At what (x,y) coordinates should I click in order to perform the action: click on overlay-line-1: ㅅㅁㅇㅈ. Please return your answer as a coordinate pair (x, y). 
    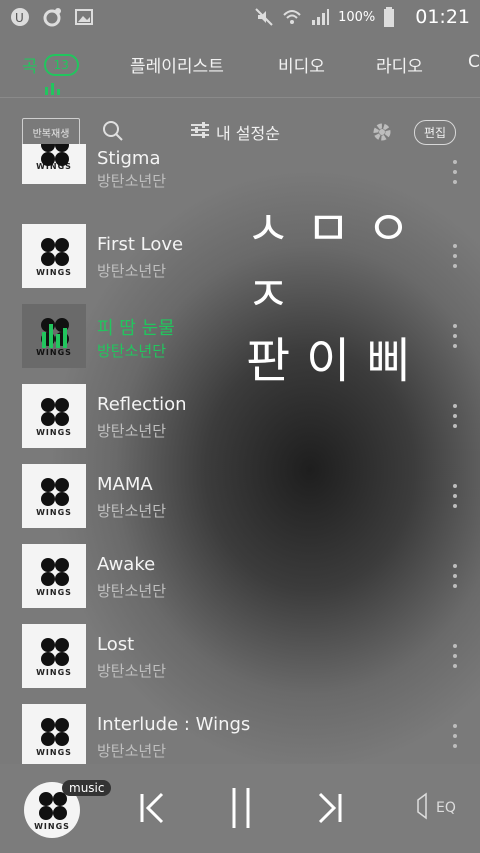
    Looking at the image, I should click on (336, 262).